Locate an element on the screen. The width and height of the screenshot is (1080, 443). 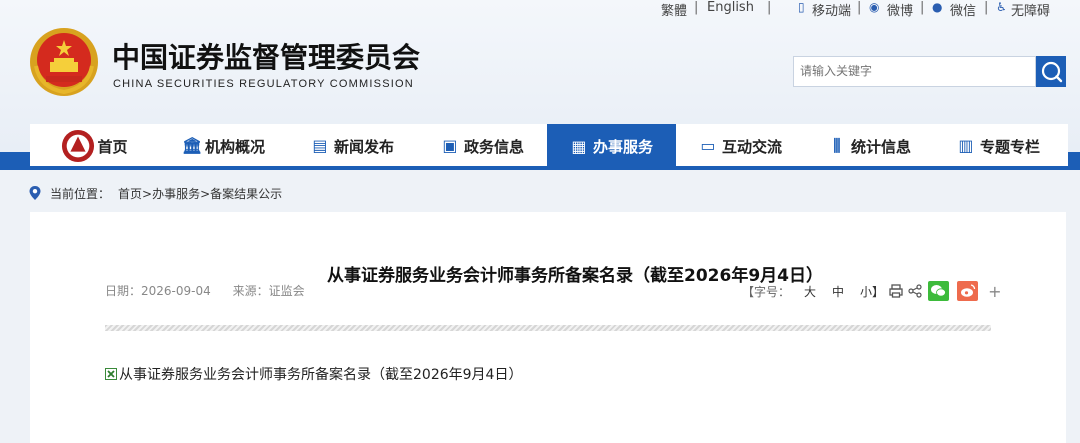
font-large-button: 大 is located at coordinates (810, 291).